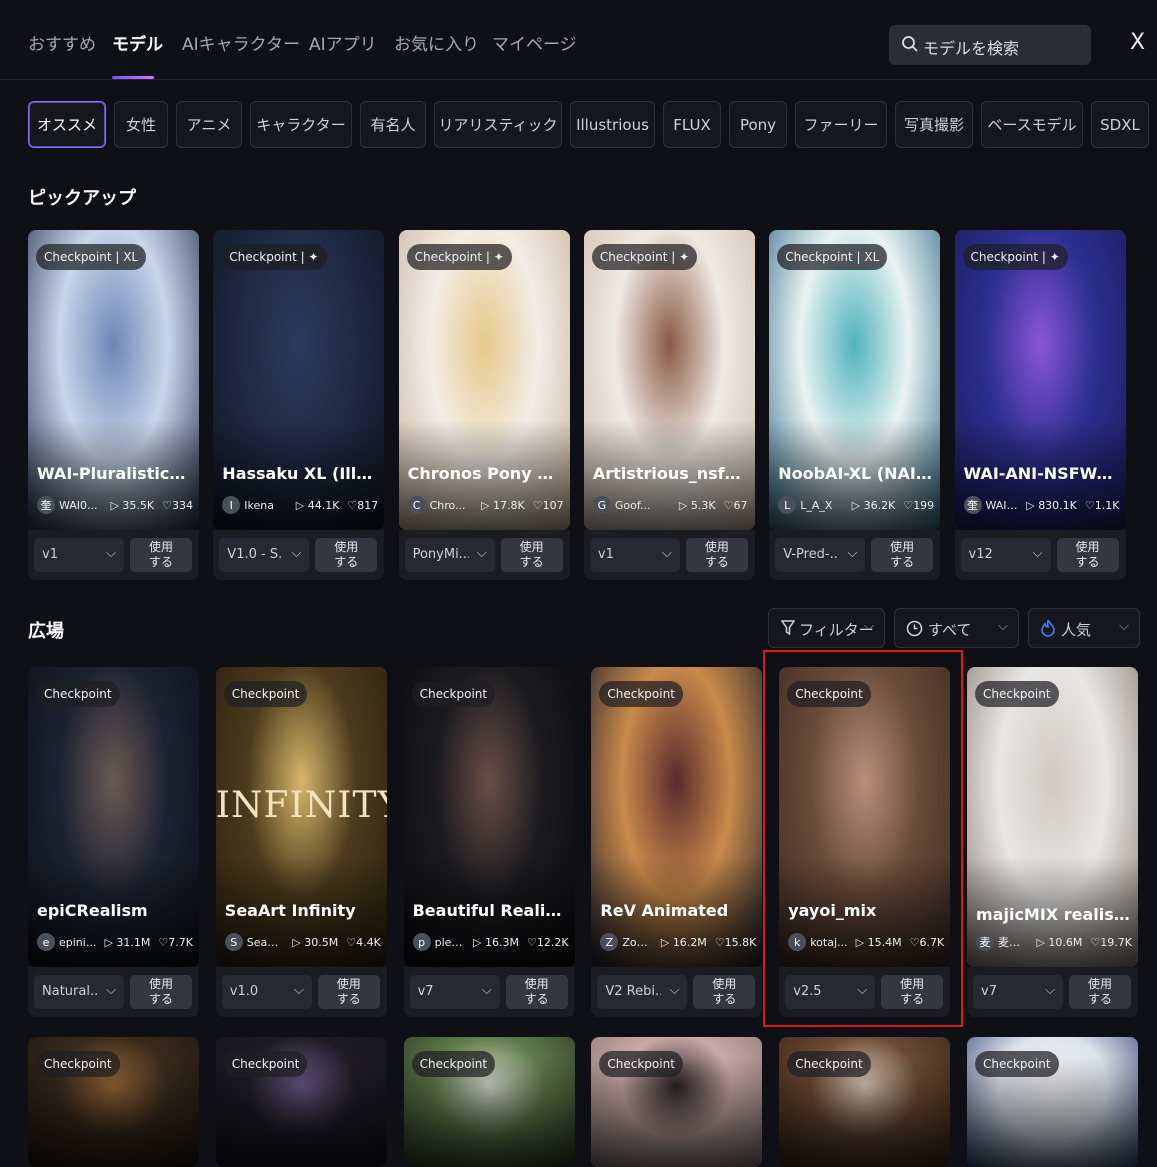 The height and width of the screenshot is (1167, 1157). What do you see at coordinates (141, 124) in the screenshot?
I see `chip-female: 女性` at bounding box center [141, 124].